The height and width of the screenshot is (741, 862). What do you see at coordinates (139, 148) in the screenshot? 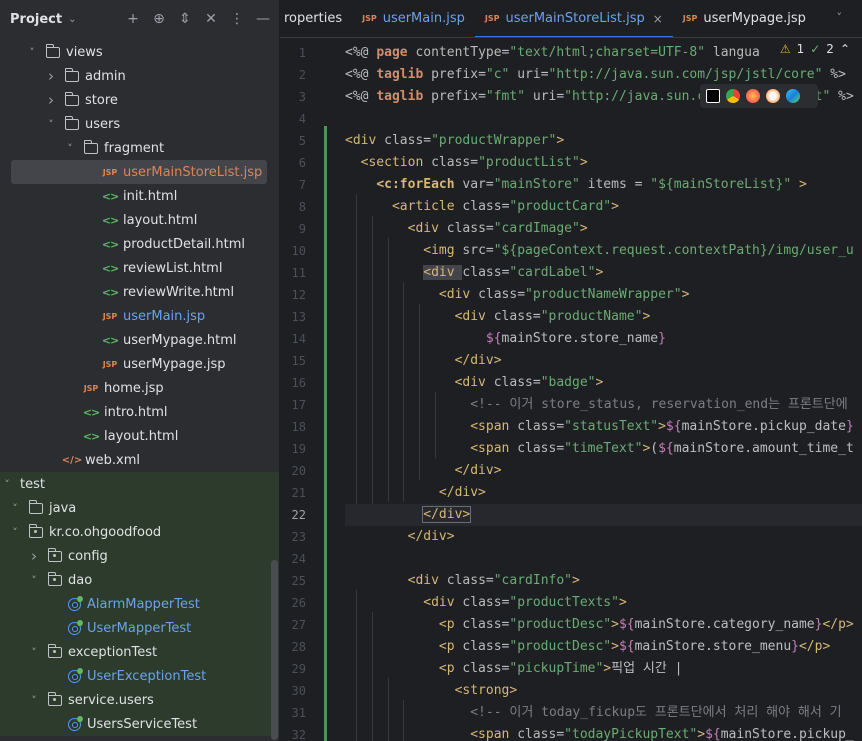
I see `tree-item: ˅ fragment` at bounding box center [139, 148].